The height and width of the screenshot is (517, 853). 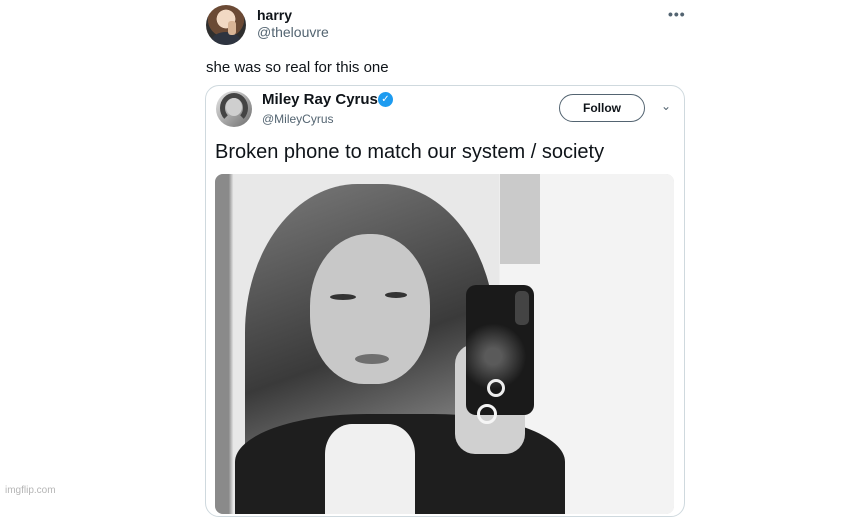 What do you see at coordinates (370, 469) in the screenshot?
I see `photo-shirt` at bounding box center [370, 469].